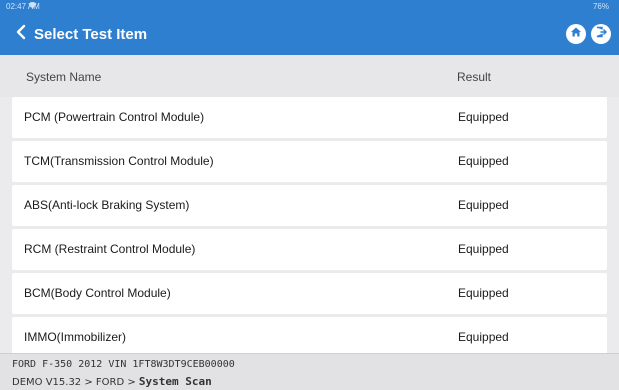  I want to click on back-button, so click(21, 34).